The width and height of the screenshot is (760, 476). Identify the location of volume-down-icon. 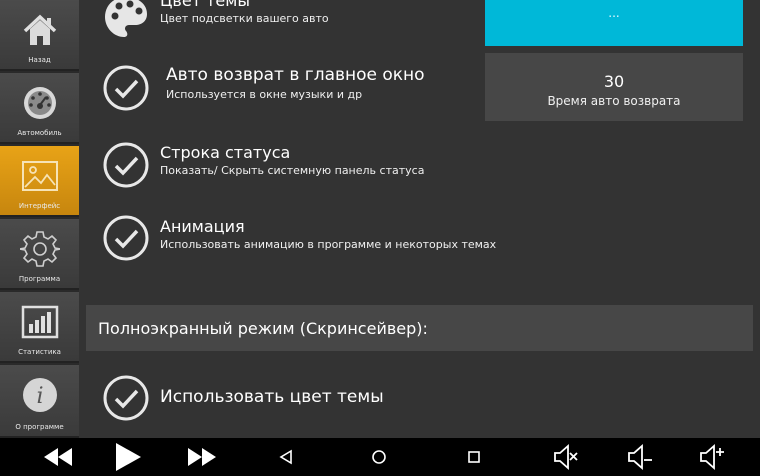
(640, 457).